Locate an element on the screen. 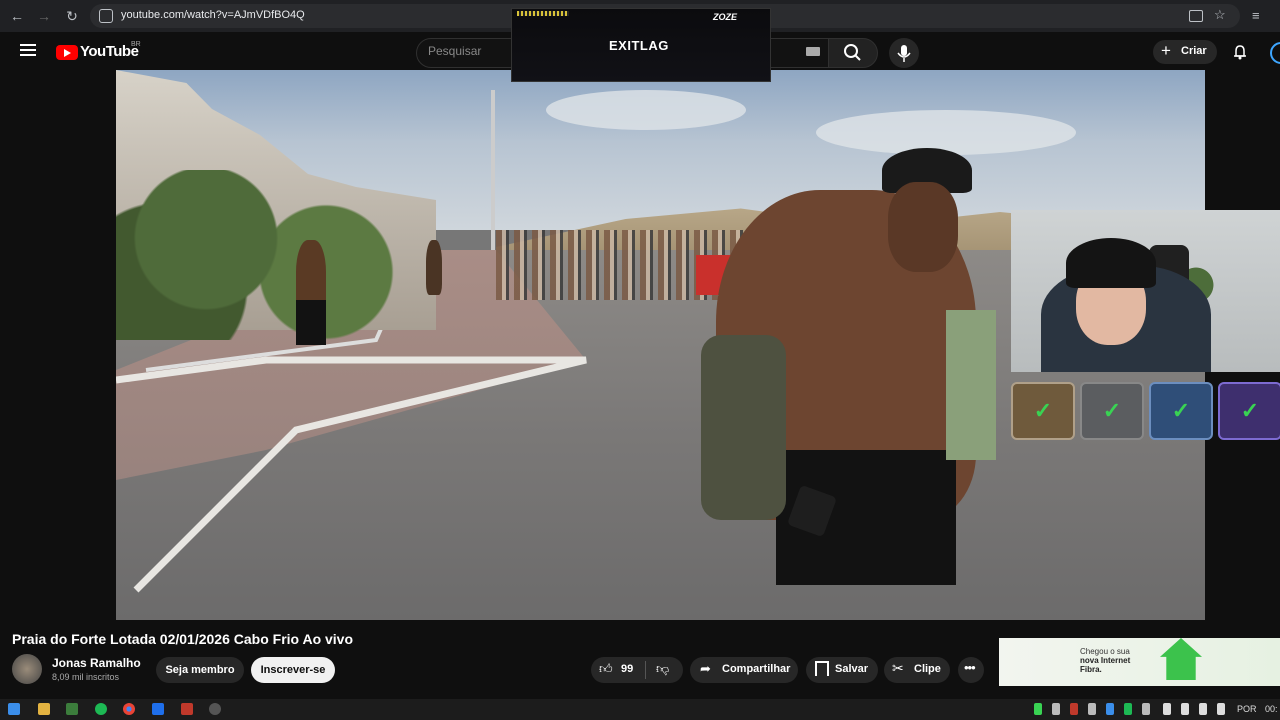  store-icon is located at coordinates (72, 709).